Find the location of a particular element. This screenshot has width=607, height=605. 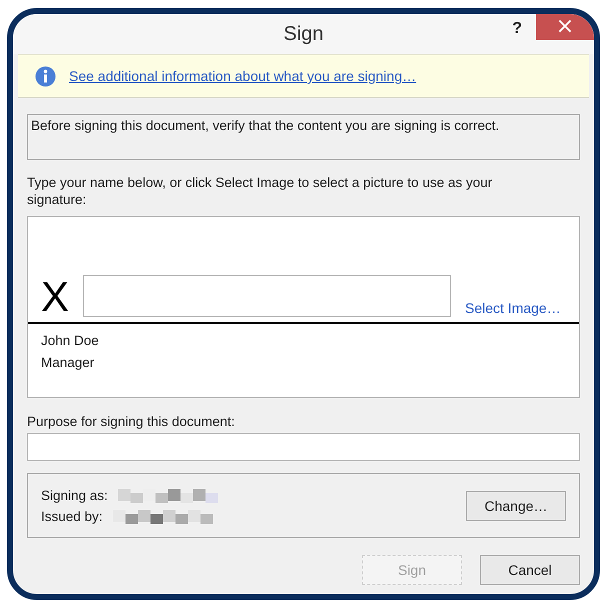

signature-mark: X is located at coordinates (55, 297).